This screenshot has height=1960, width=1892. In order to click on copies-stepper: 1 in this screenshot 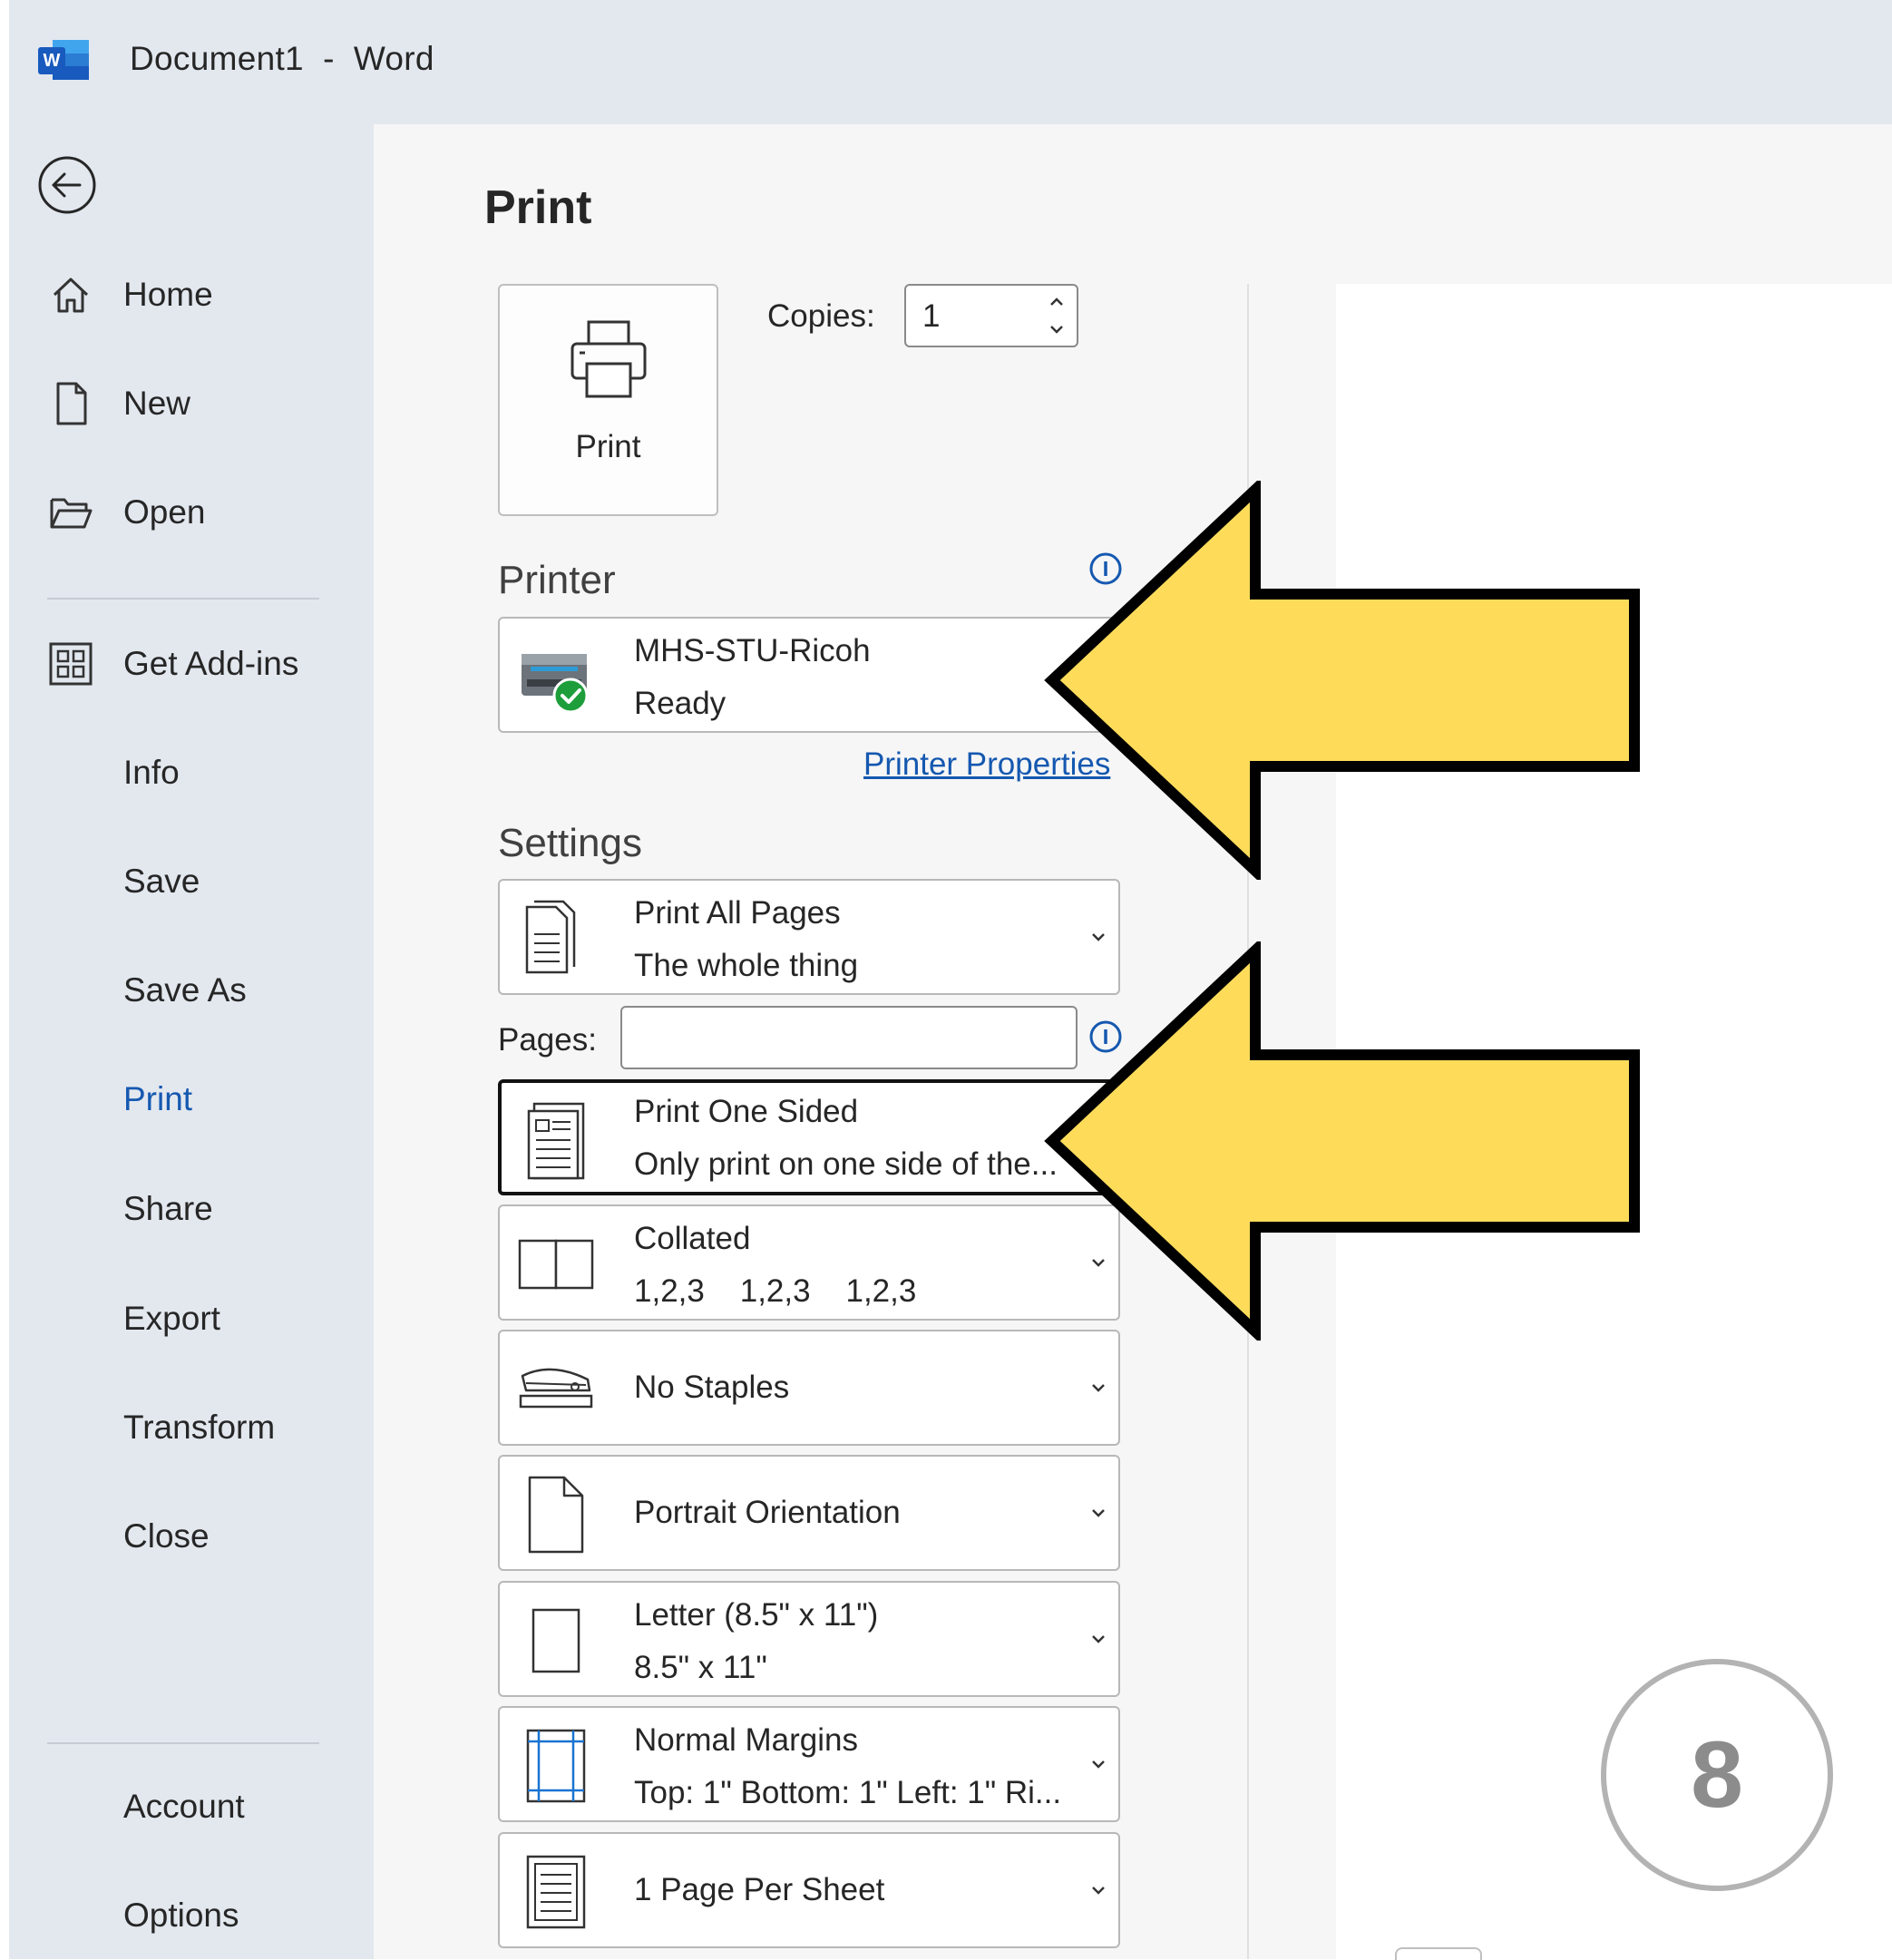, I will do `click(991, 315)`.